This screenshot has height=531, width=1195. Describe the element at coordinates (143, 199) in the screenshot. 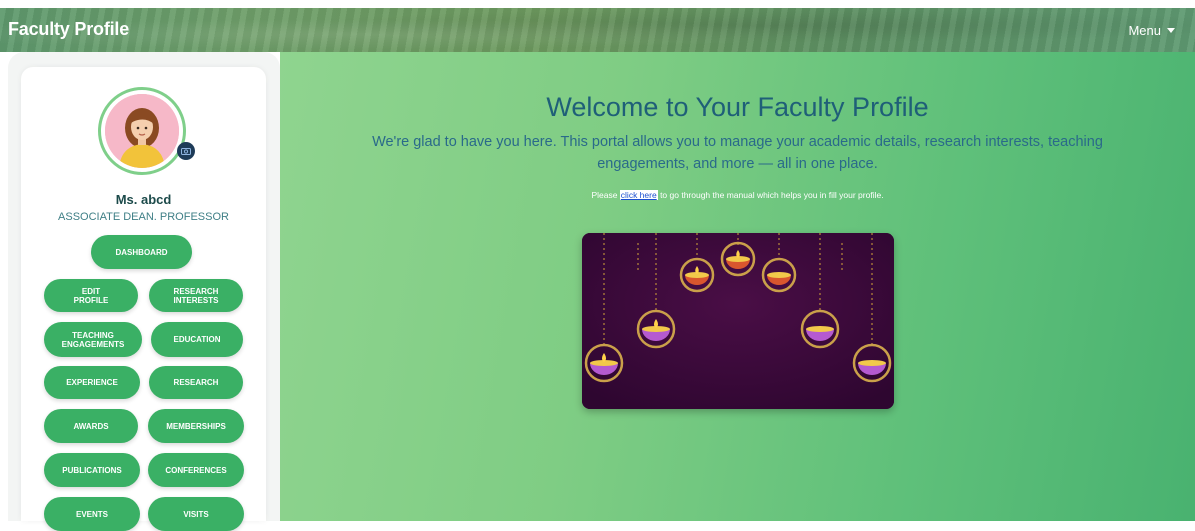

I see `profile-name: Ms. abcd` at that location.